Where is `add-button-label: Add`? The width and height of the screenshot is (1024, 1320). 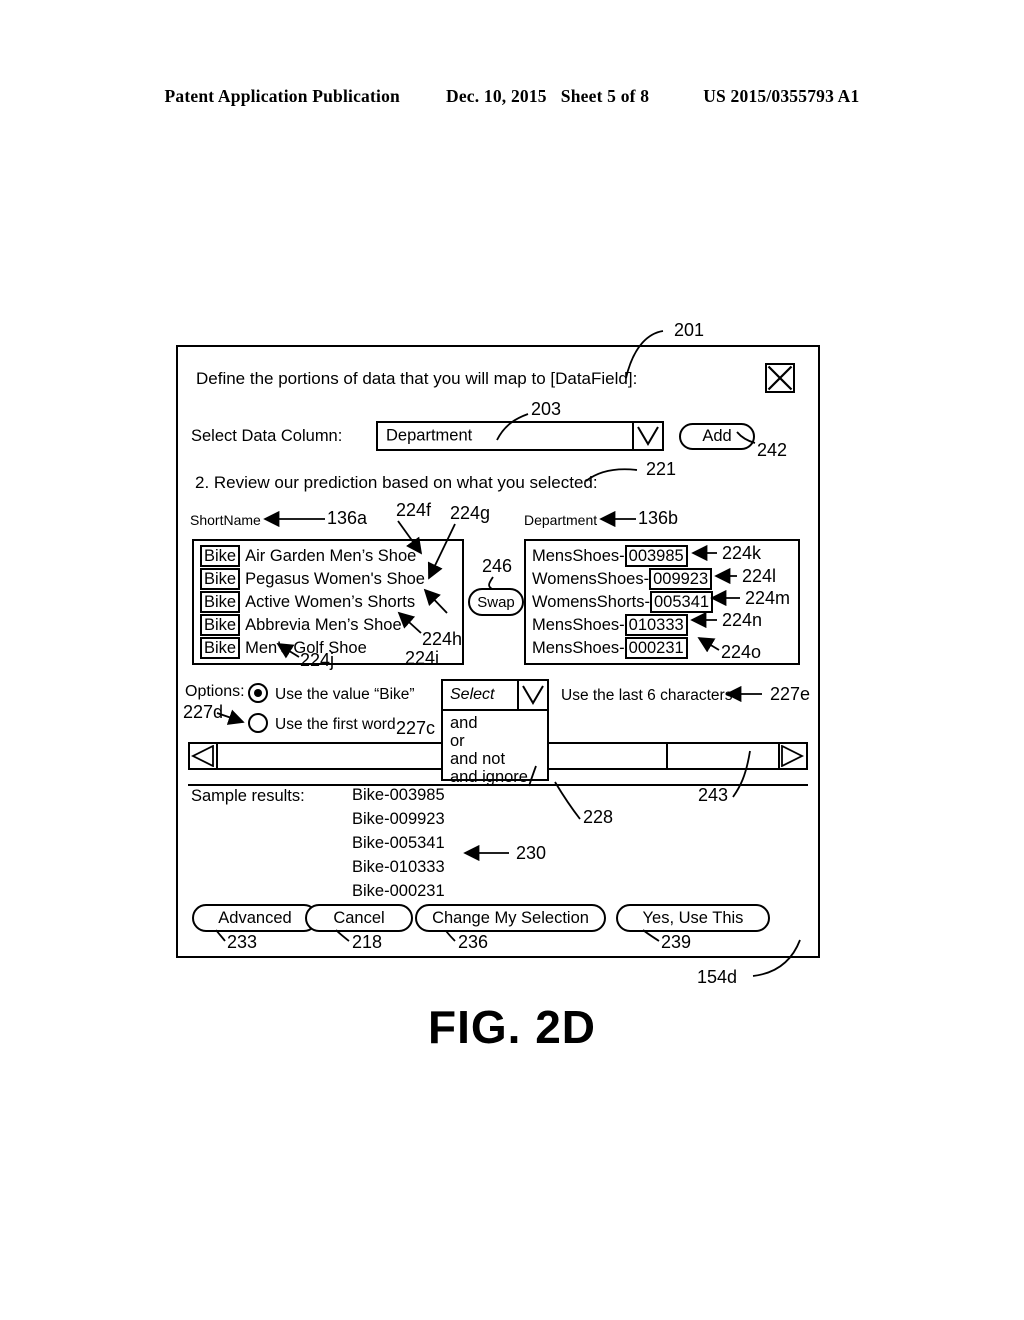
add-button-label: Add is located at coordinates (717, 436).